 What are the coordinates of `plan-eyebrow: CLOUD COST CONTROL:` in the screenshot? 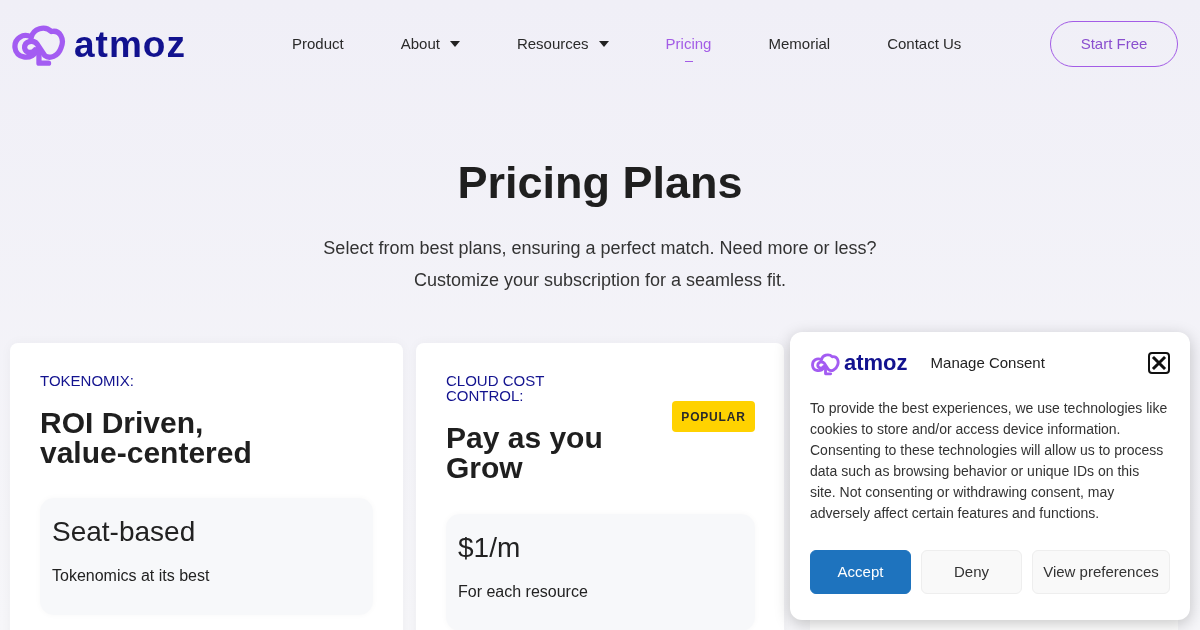 It's located at (496, 388).